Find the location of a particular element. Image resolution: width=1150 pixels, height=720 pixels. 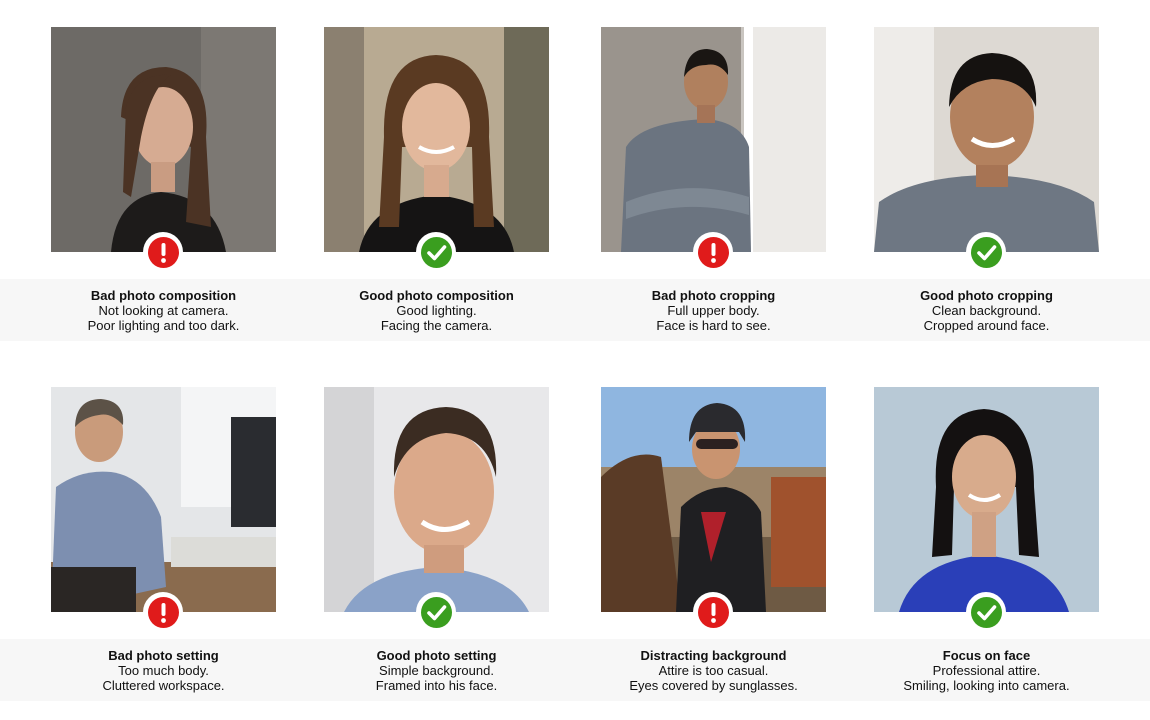

caption-line-2: Poor lighting and too dark. is located at coordinates (163, 325).